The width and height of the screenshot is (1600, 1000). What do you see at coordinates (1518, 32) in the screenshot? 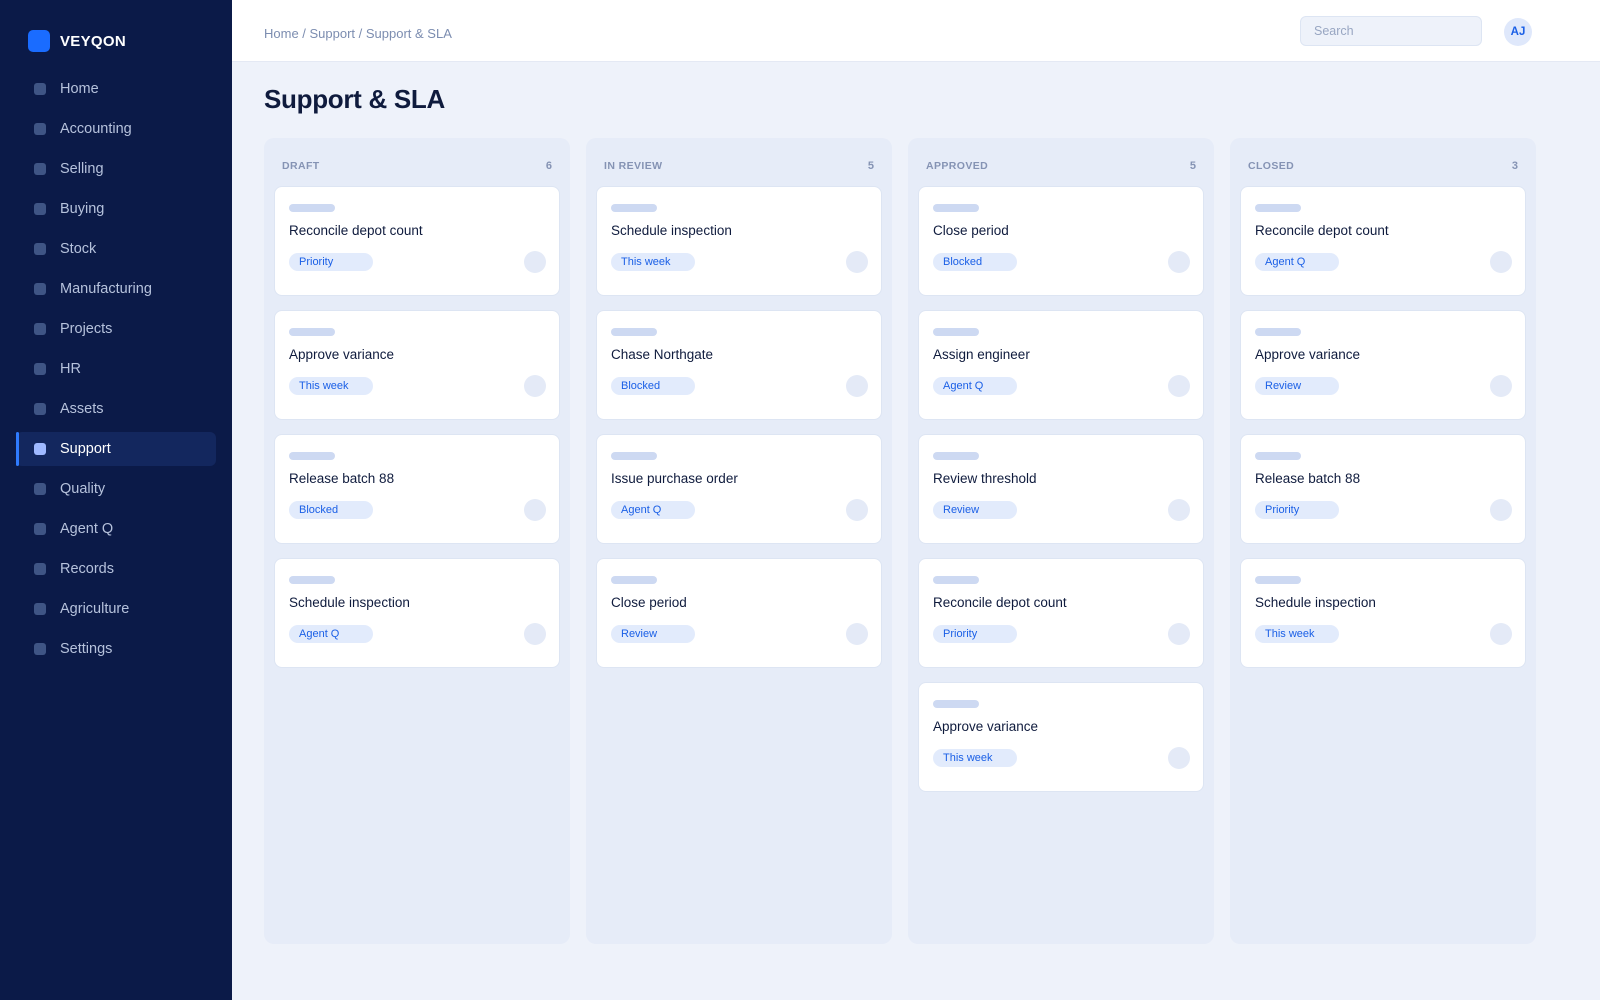
I see `user-avatar: AJ` at bounding box center [1518, 32].